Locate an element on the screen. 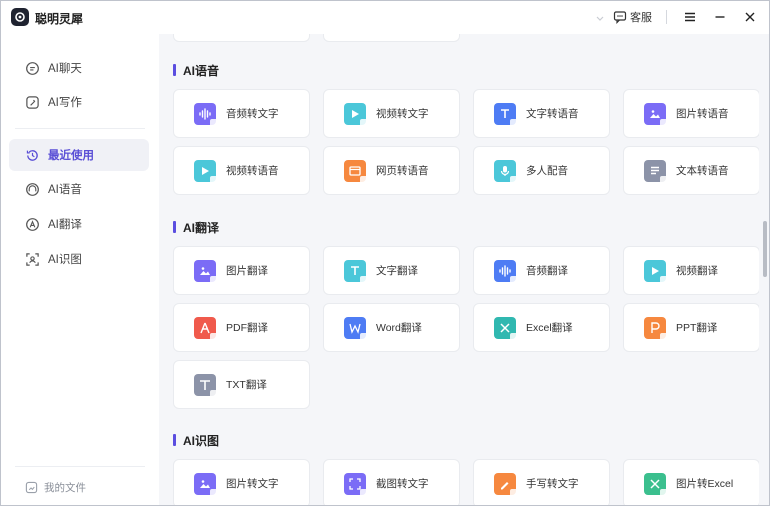  title-actions: 客服 is located at coordinates (686, 17).